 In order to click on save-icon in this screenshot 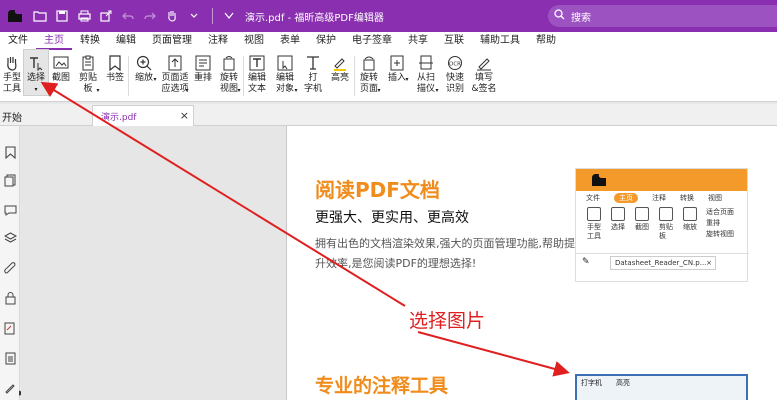, I will do `click(62, 16)`.